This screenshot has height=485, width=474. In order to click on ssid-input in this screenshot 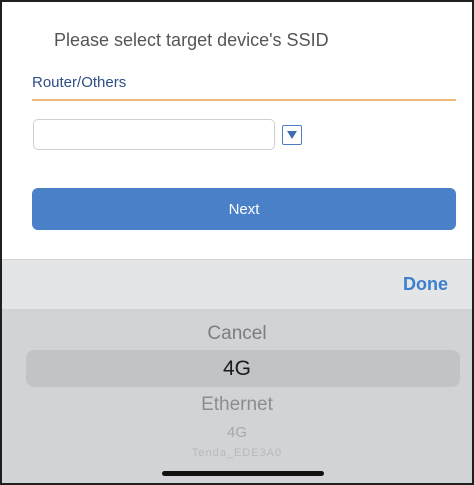, I will do `click(154, 134)`.